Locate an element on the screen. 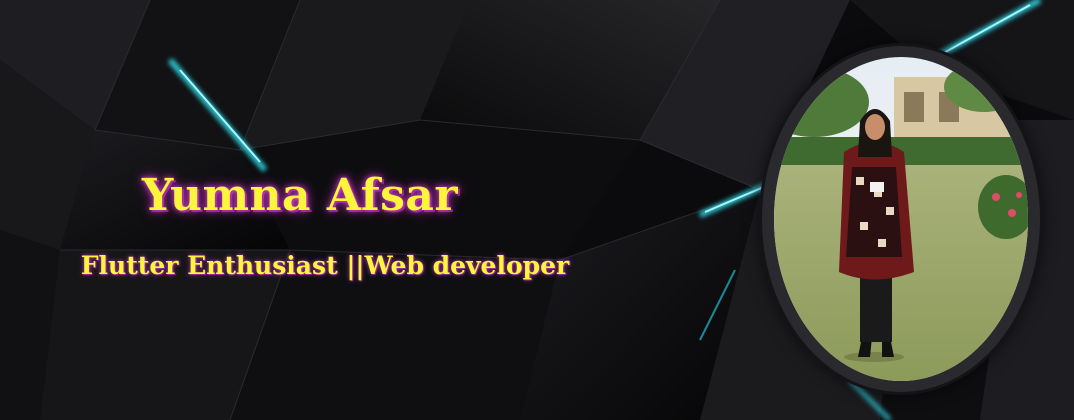 This screenshot has height=420, width=1074. profile-tagline: Flutter Enthusiast ||Web developer is located at coordinates (325, 265).